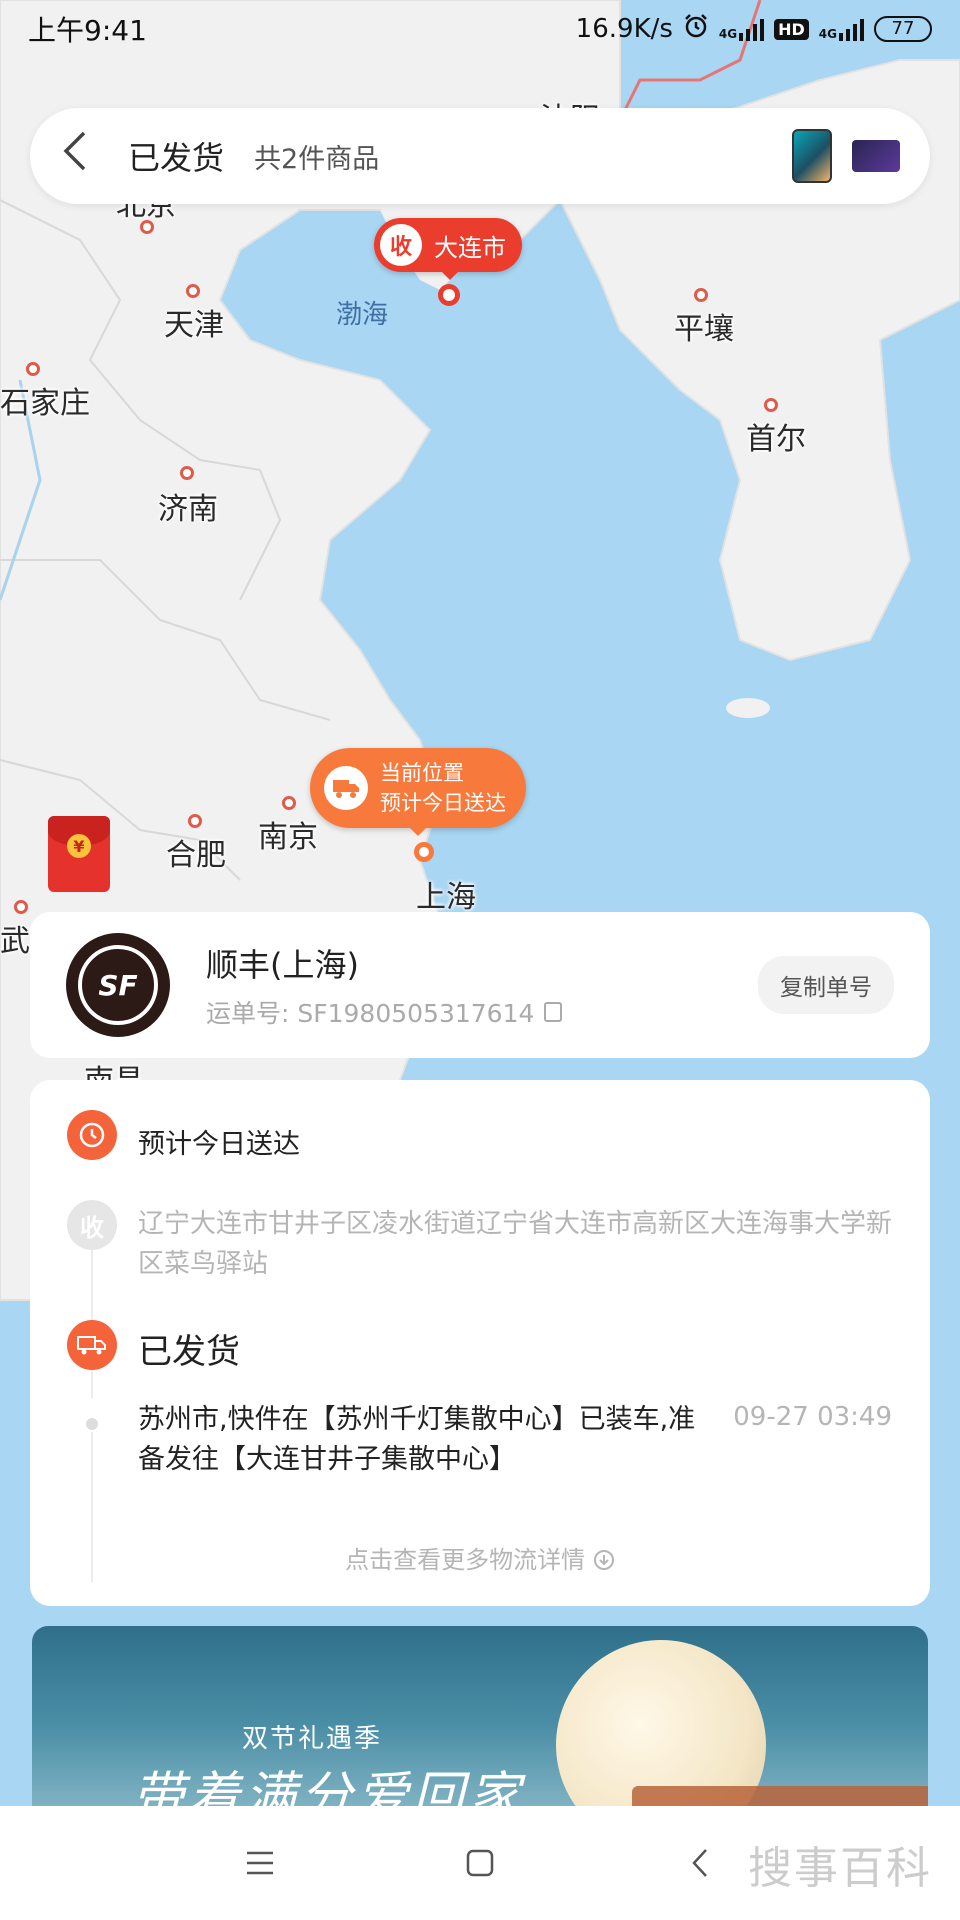  What do you see at coordinates (260, 1863) in the screenshot?
I see `menu-icon` at bounding box center [260, 1863].